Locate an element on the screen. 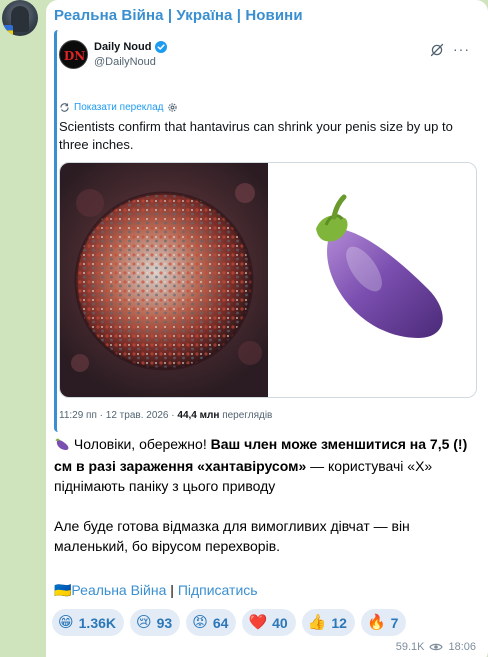  heart-emoji-icon: ❤️ is located at coordinates (258, 622).